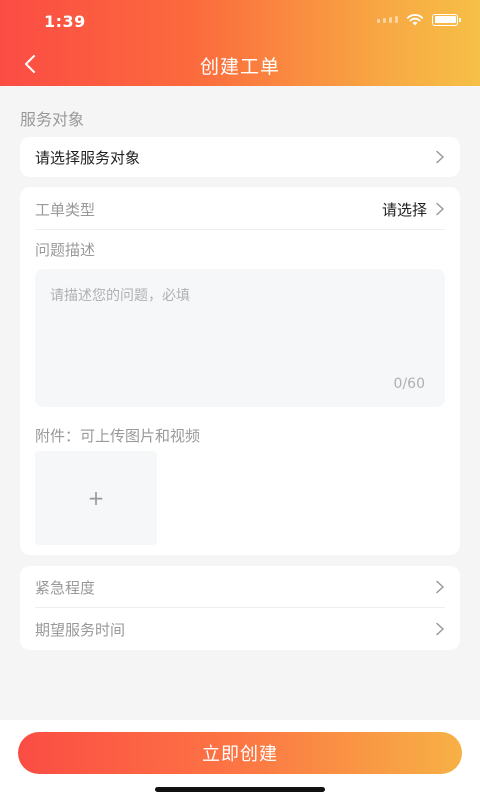 The image size is (480, 800). What do you see at coordinates (446, 19) in the screenshot?
I see `battery-icon` at bounding box center [446, 19].